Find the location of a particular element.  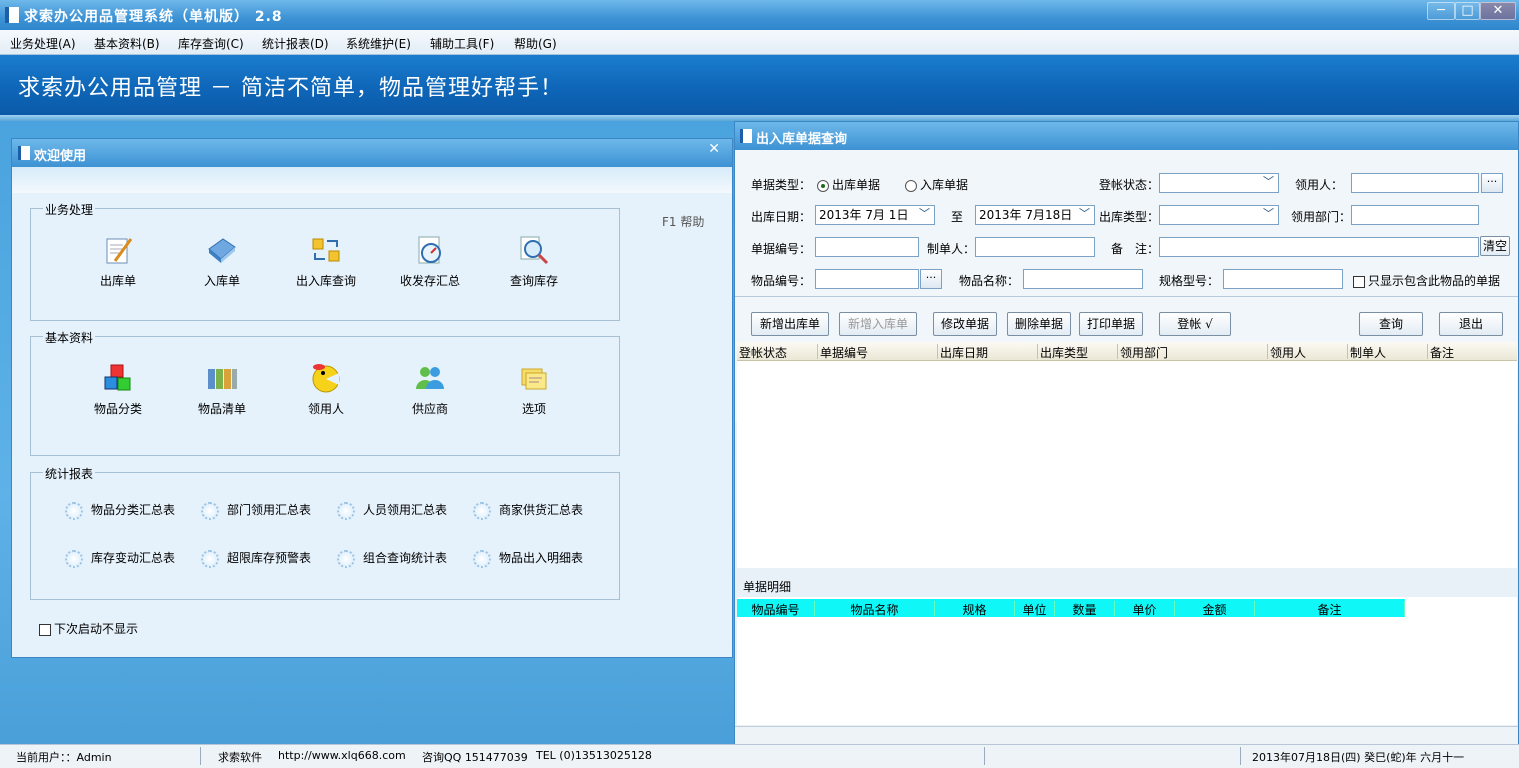

tool-in-order: 入库单 is located at coordinates (222, 261).